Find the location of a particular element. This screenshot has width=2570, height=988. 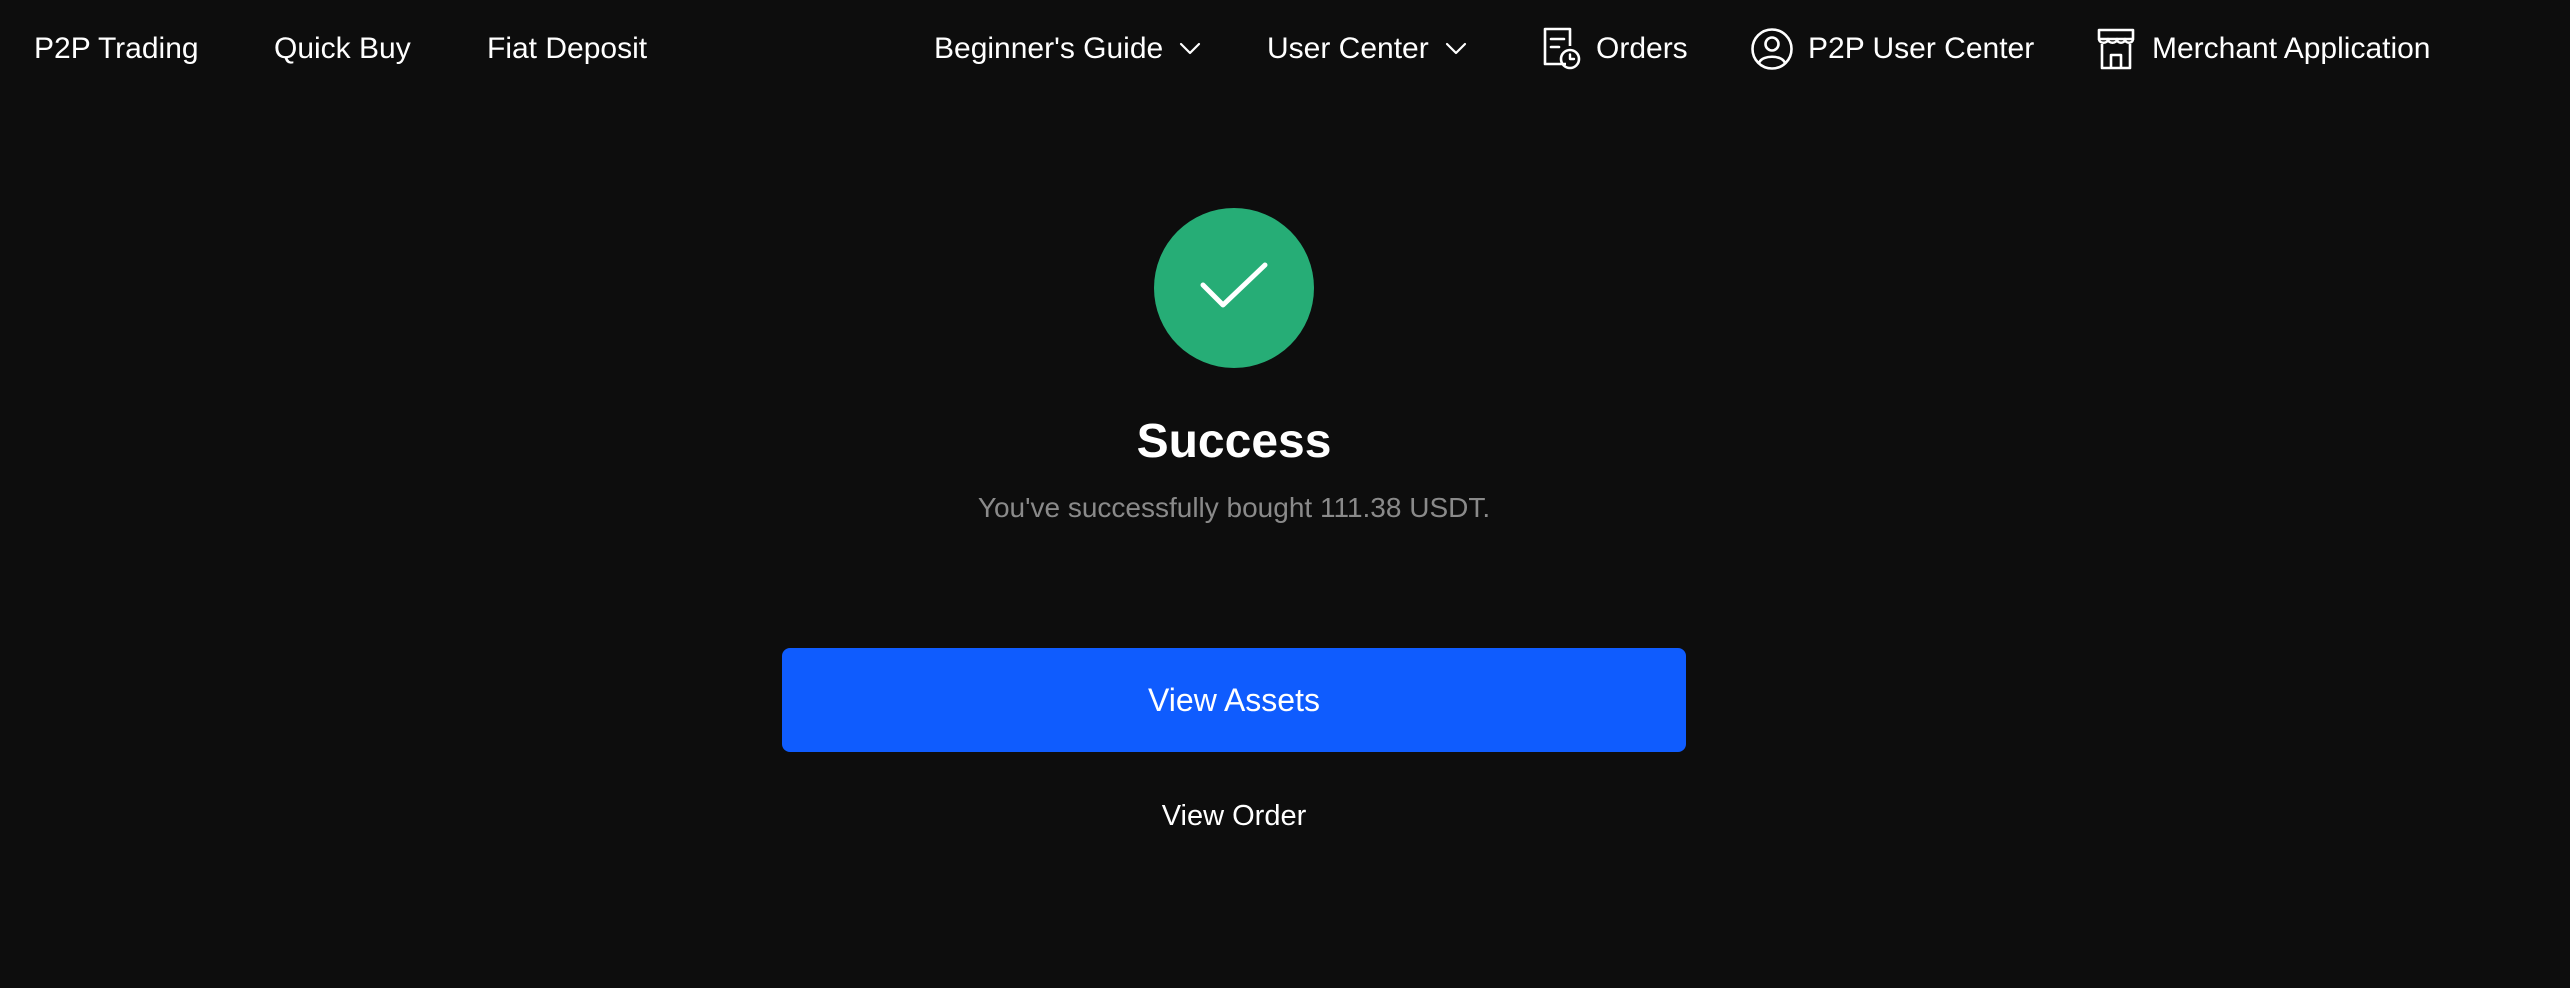

view-order-link: View Order is located at coordinates (1234, 816).